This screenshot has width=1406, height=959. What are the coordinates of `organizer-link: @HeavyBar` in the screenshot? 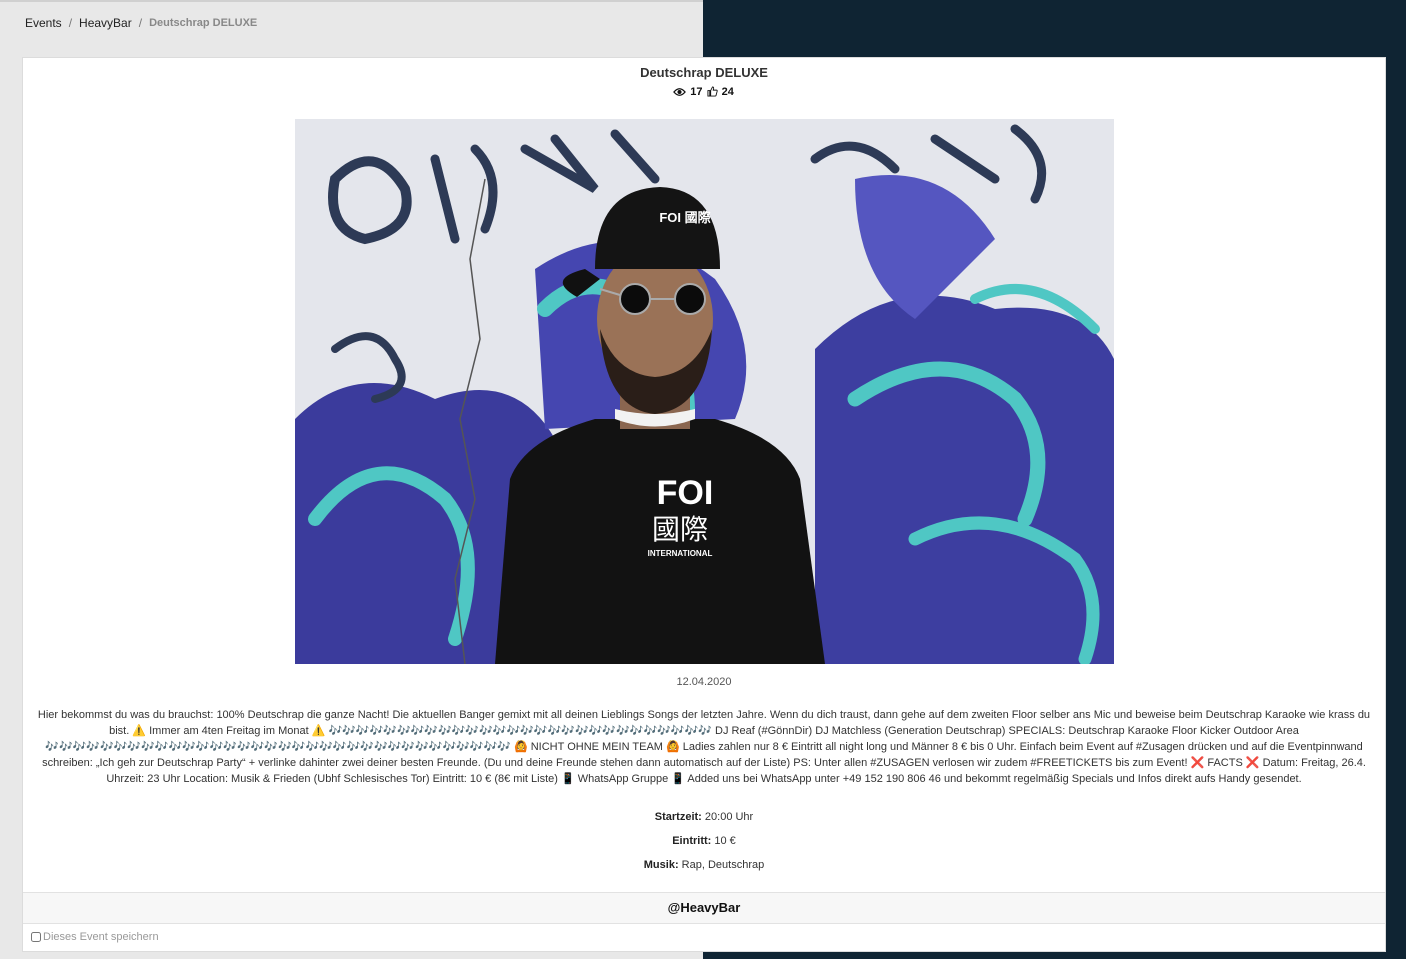 It's located at (704, 908).